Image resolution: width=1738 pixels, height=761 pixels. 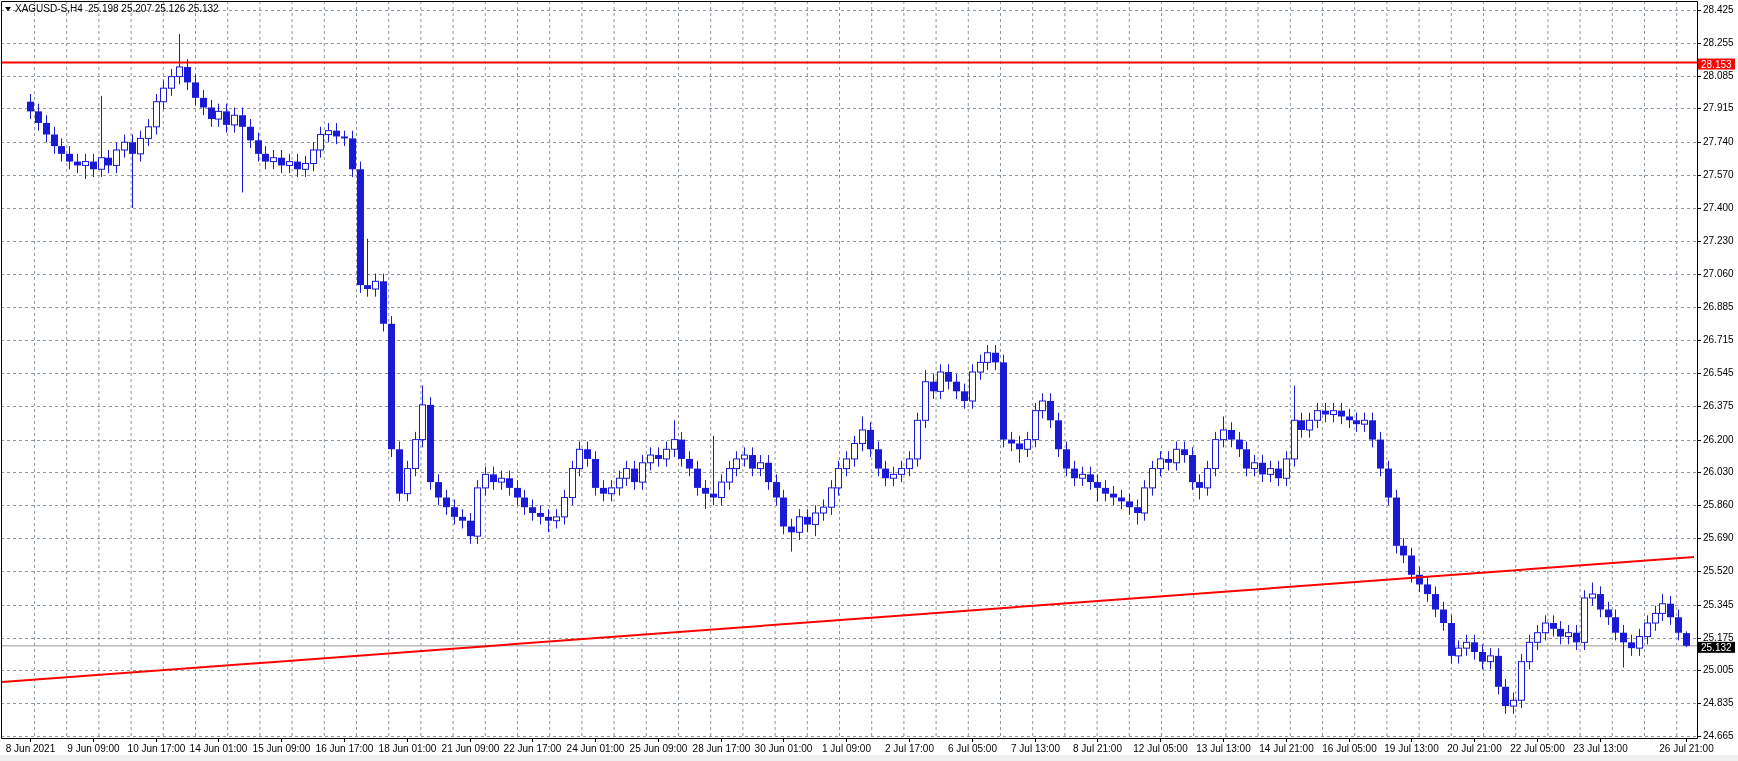 I want to click on time-tick-label: 19 Jul 13:00, so click(x=1411, y=748).